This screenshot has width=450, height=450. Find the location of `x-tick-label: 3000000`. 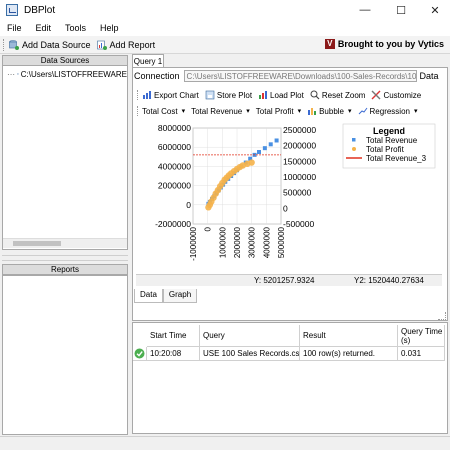

x-tick-label: 3000000 is located at coordinates (252, 242).